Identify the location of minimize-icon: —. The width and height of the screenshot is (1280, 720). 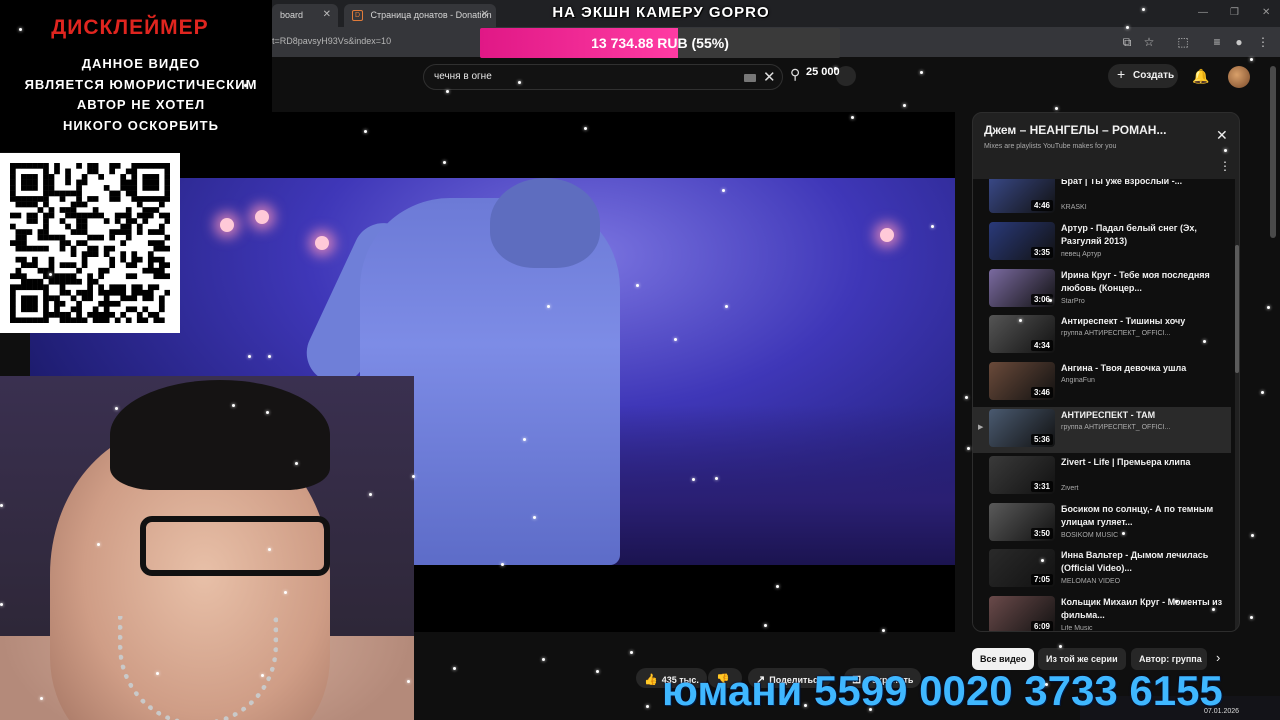
(1203, 12).